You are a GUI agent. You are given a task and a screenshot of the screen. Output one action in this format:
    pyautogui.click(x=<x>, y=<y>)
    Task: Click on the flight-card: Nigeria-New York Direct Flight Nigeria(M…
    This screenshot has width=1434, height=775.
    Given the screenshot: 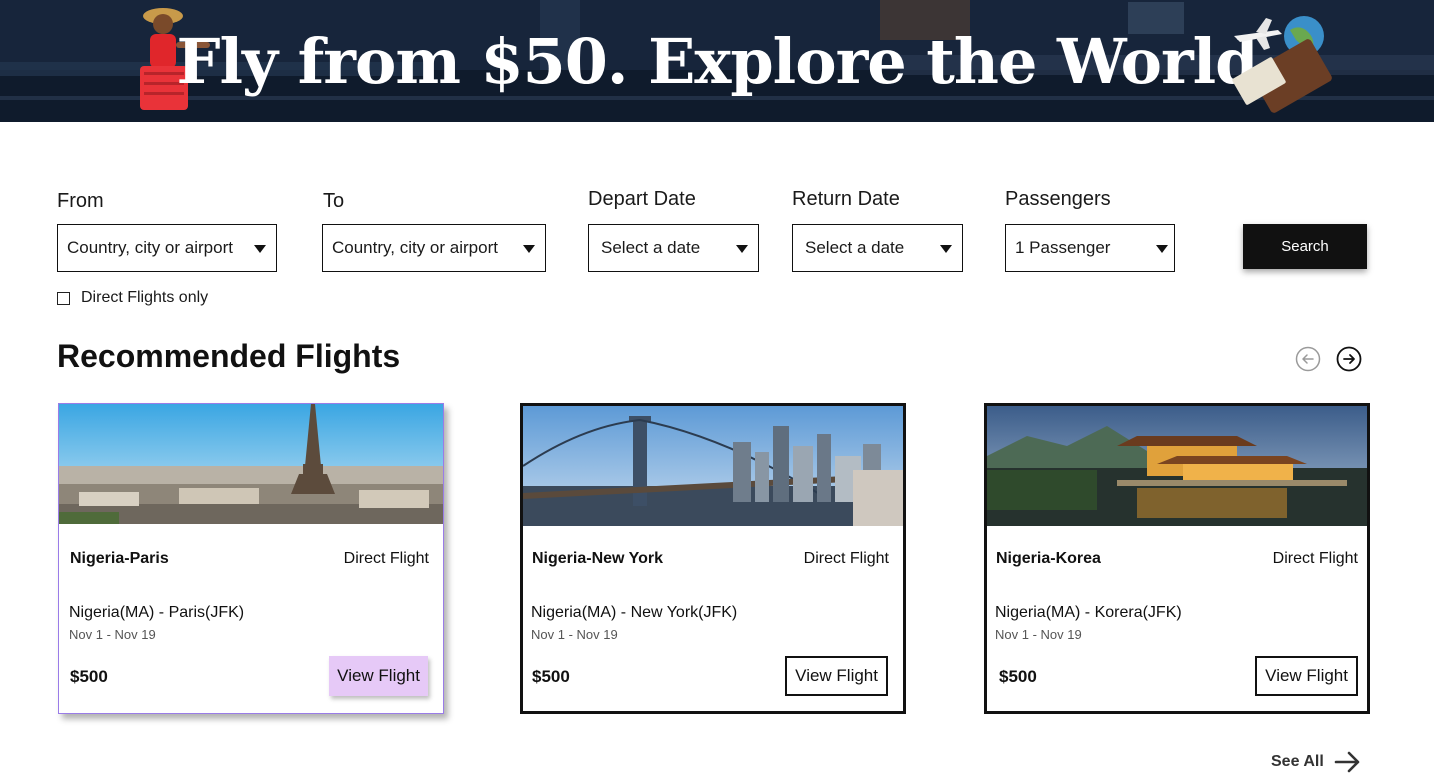 What is the action you would take?
    pyautogui.click(x=713, y=558)
    